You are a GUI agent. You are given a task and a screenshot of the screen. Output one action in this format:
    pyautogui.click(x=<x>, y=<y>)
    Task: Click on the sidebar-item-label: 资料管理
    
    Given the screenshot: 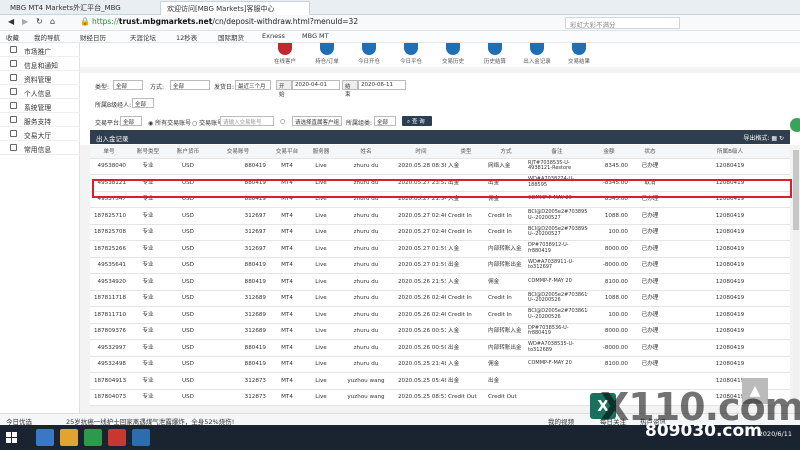 What is the action you would take?
    pyautogui.click(x=38, y=80)
    